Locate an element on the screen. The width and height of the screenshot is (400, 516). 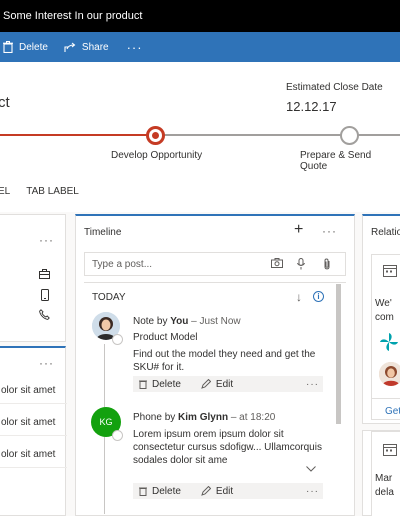
chevron-down-icon is located at coordinates (311, 469).